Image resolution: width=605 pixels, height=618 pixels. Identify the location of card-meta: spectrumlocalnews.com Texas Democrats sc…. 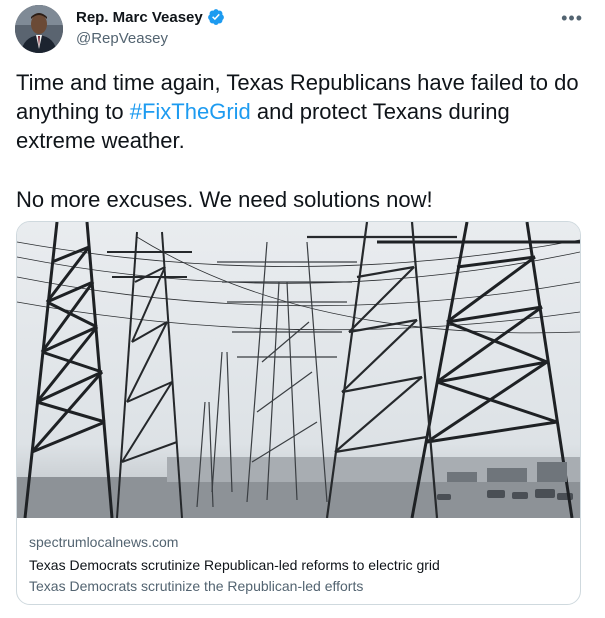
(299, 564).